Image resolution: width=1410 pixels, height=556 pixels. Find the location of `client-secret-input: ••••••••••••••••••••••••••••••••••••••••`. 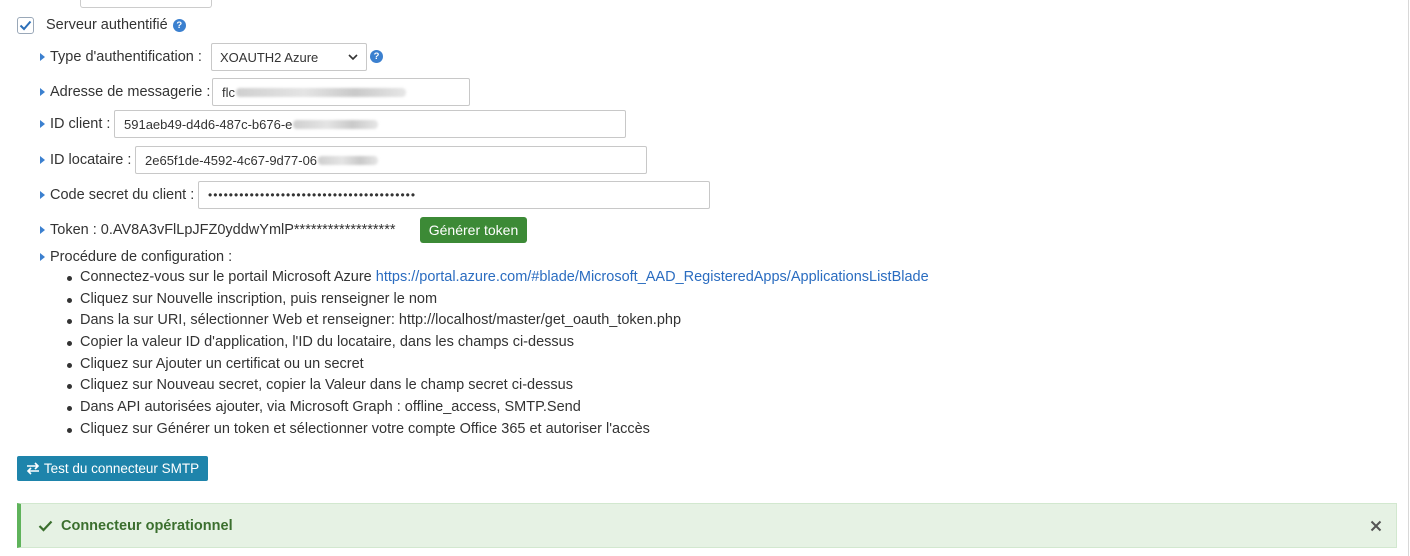

client-secret-input: •••••••••••••••••••••••••••••••••••••••• is located at coordinates (454, 195).